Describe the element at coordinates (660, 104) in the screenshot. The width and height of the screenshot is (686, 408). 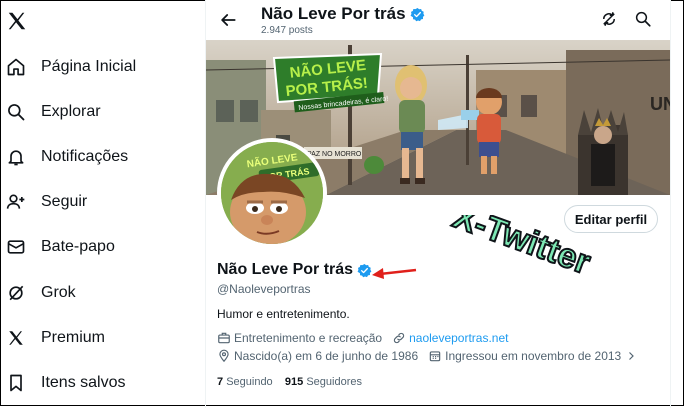
I see `banner-wall-text: UN` at that location.